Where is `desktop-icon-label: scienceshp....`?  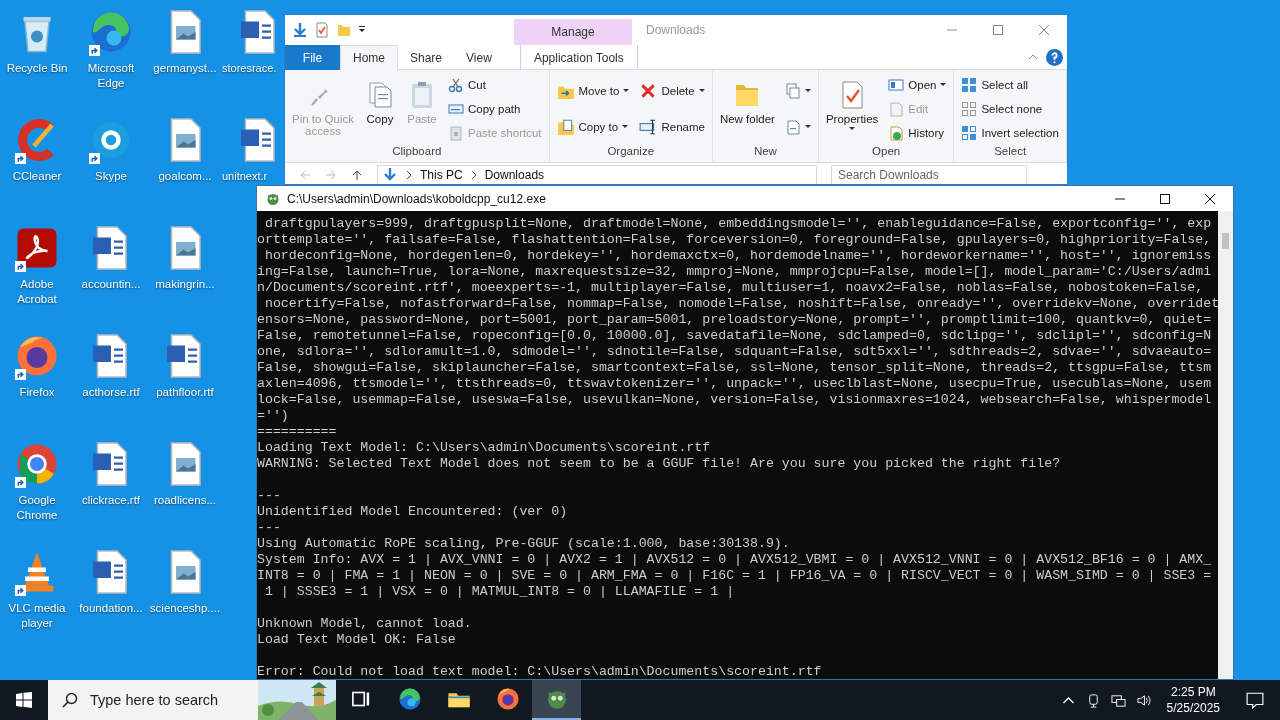
desktop-icon-label: scienceshp.... is located at coordinates (185, 608).